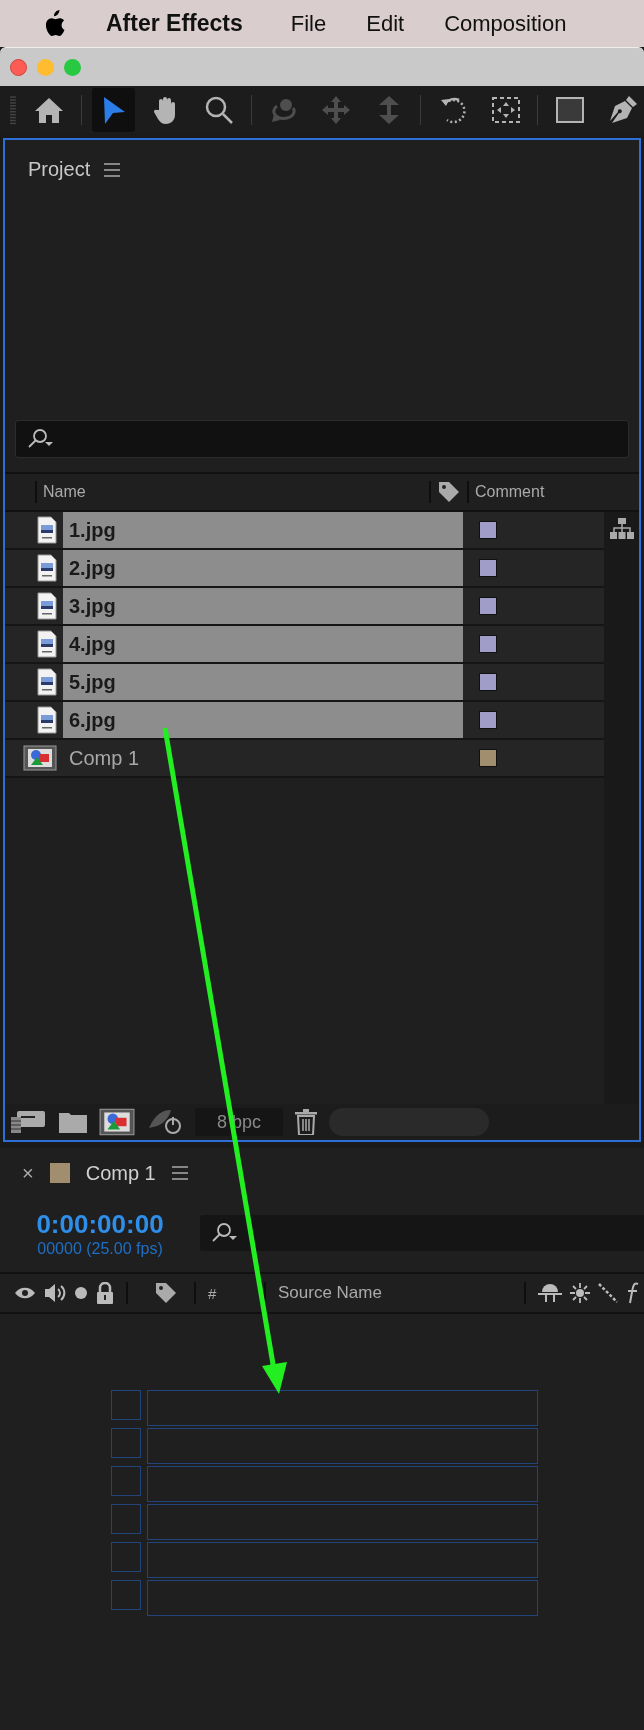 The width and height of the screenshot is (644, 1730). Describe the element at coordinates (174, 23) in the screenshot. I see `app-menu: After Effects` at that location.